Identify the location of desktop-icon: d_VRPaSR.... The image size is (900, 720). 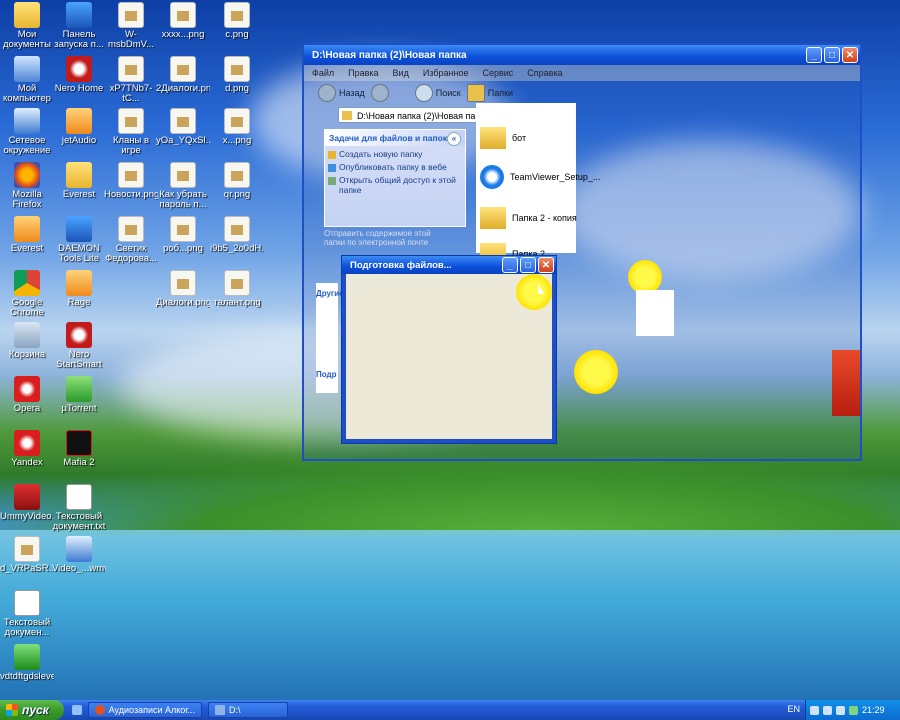
(27, 555).